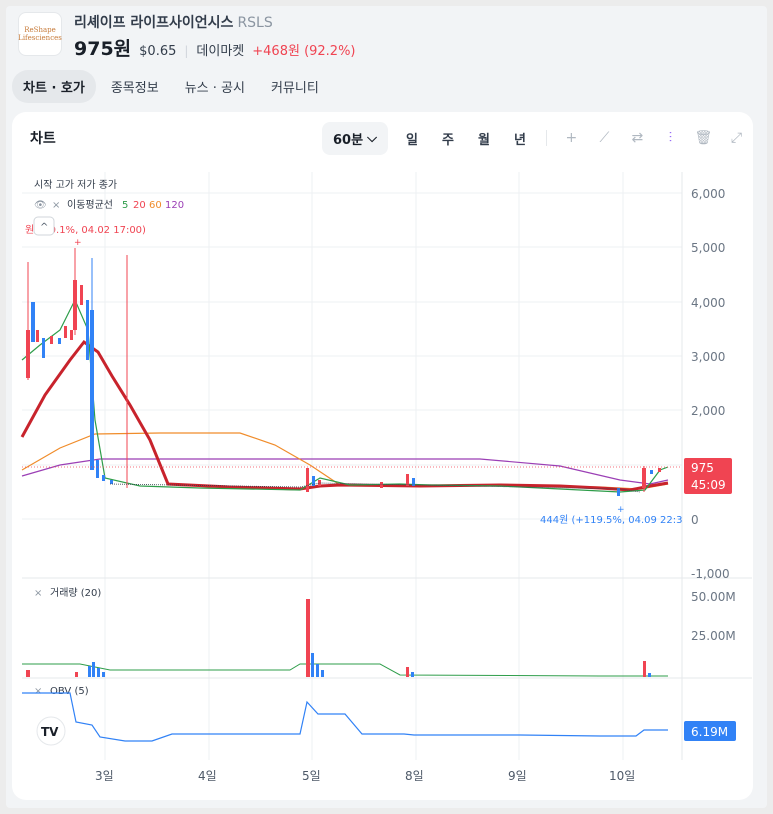  Describe the element at coordinates (571, 138) in the screenshot. I see `crosshair-icon: +` at that location.